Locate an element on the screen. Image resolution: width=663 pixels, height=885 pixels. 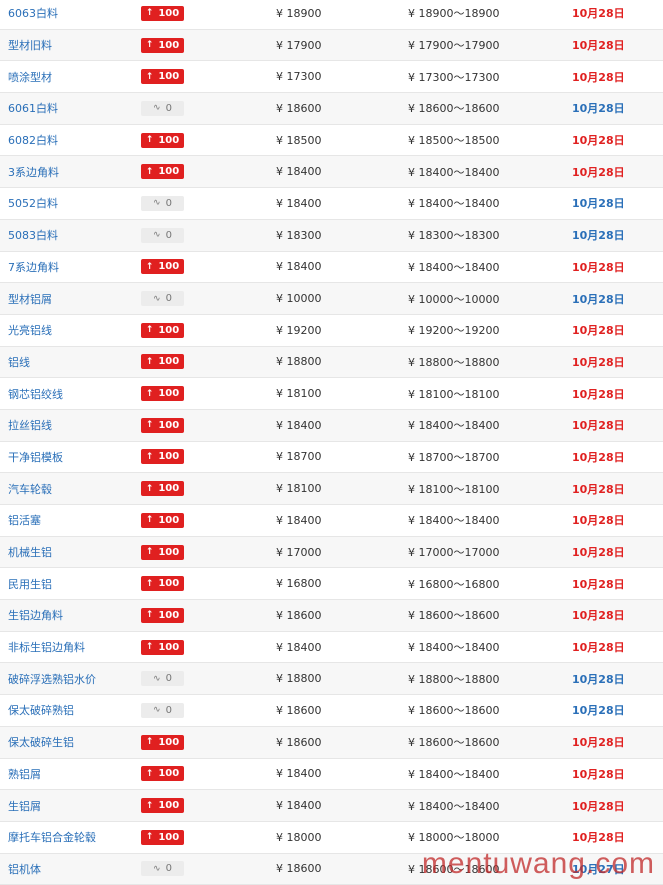
price-range: ¥ 17300～17300 is located at coordinates (454, 77).